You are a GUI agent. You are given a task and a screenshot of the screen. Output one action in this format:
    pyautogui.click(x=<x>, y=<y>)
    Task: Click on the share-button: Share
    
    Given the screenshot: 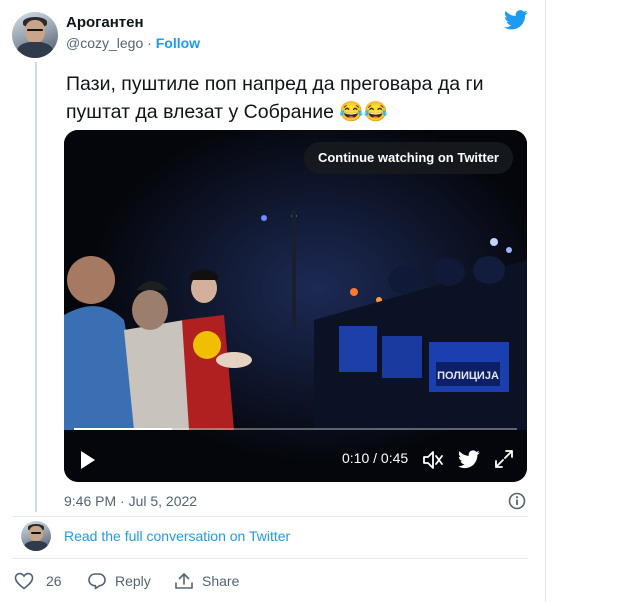 What is the action you would take?
    pyautogui.click(x=206, y=581)
    